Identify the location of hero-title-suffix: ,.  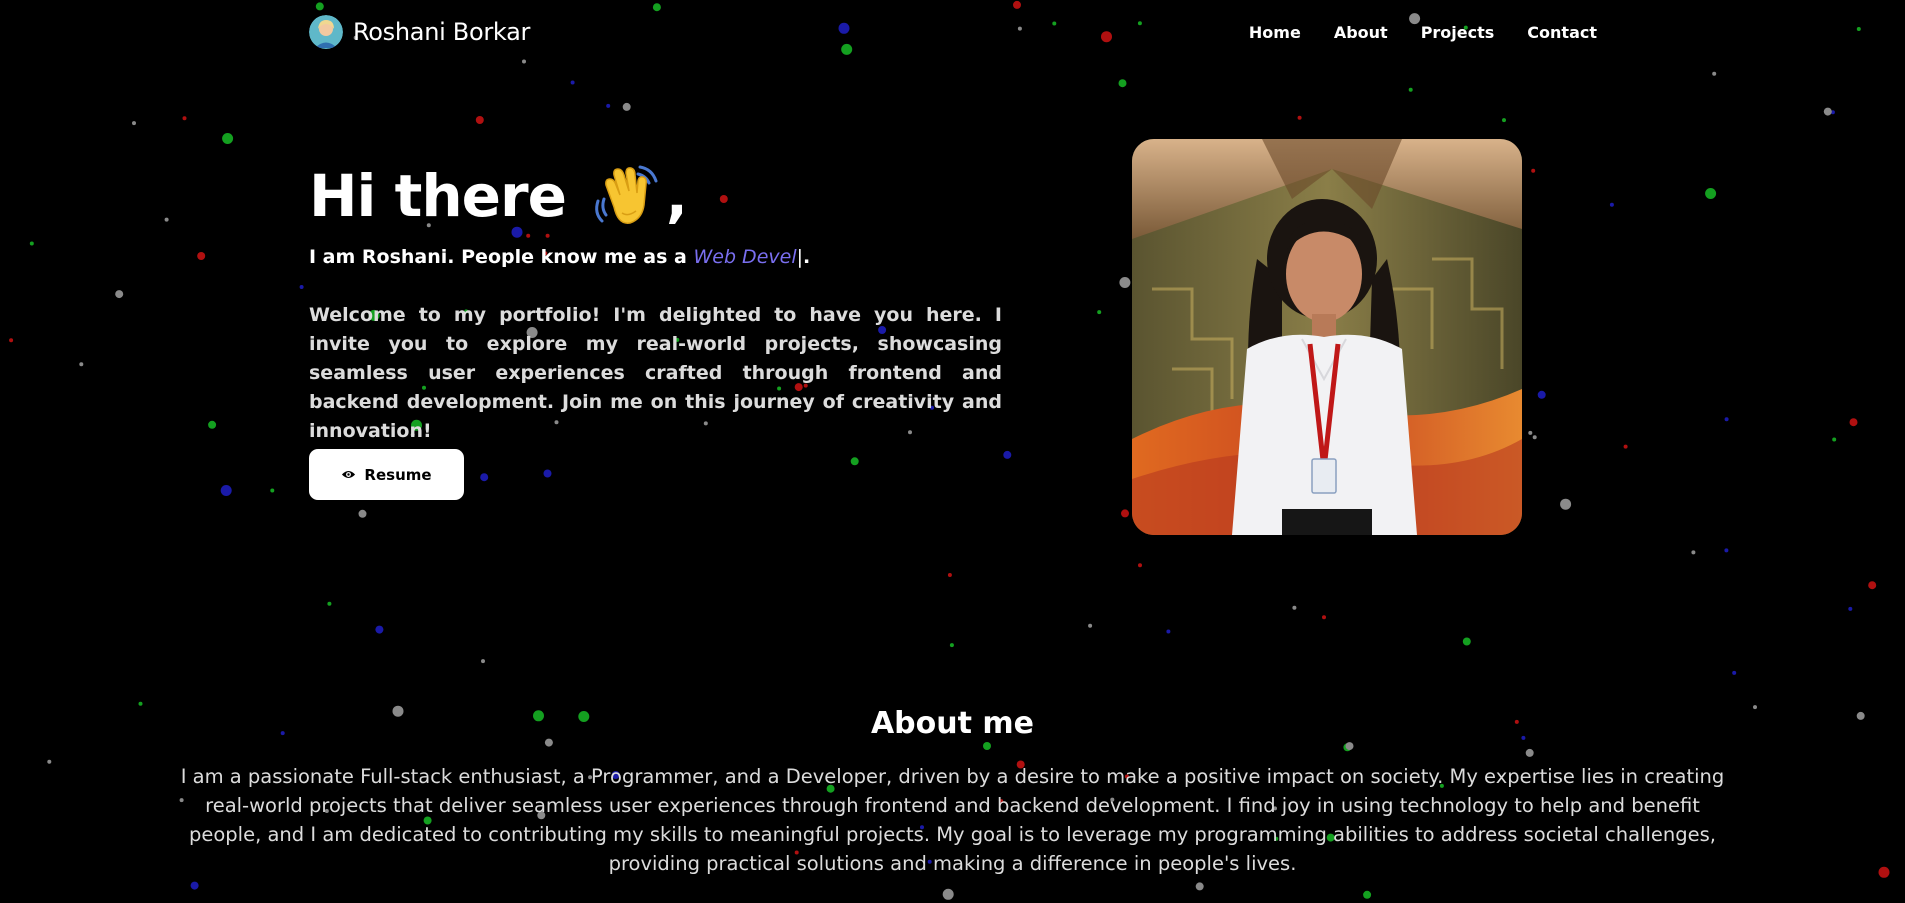
(676, 196).